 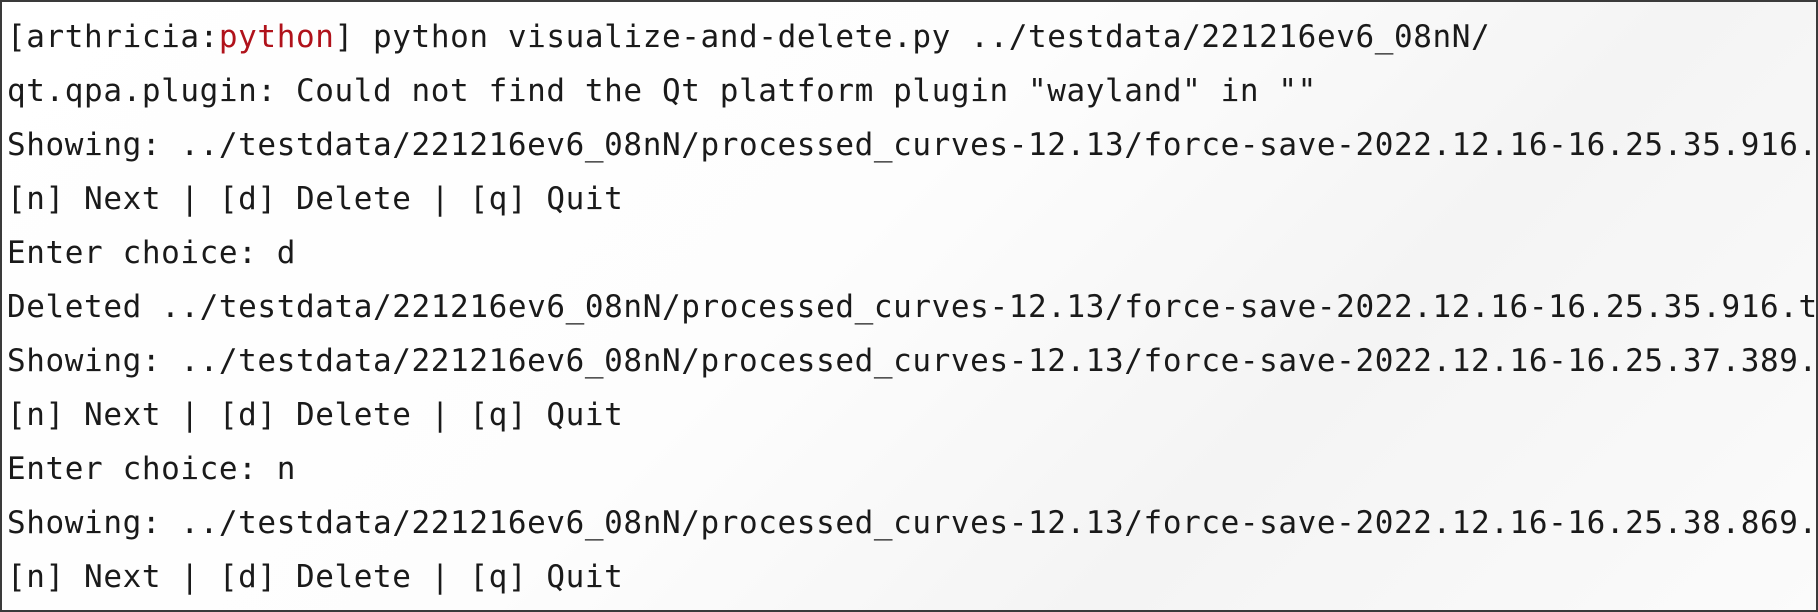 What do you see at coordinates (344, 37) in the screenshot?
I see `prompt-close-bracket: ]` at bounding box center [344, 37].